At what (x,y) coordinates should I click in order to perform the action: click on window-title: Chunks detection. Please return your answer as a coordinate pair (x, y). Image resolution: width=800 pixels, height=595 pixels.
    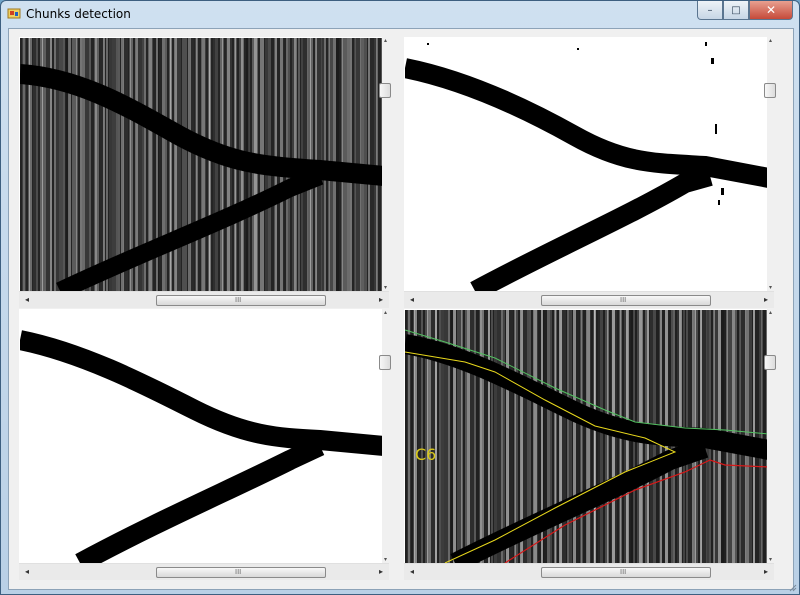
    Looking at the image, I should click on (78, 14).